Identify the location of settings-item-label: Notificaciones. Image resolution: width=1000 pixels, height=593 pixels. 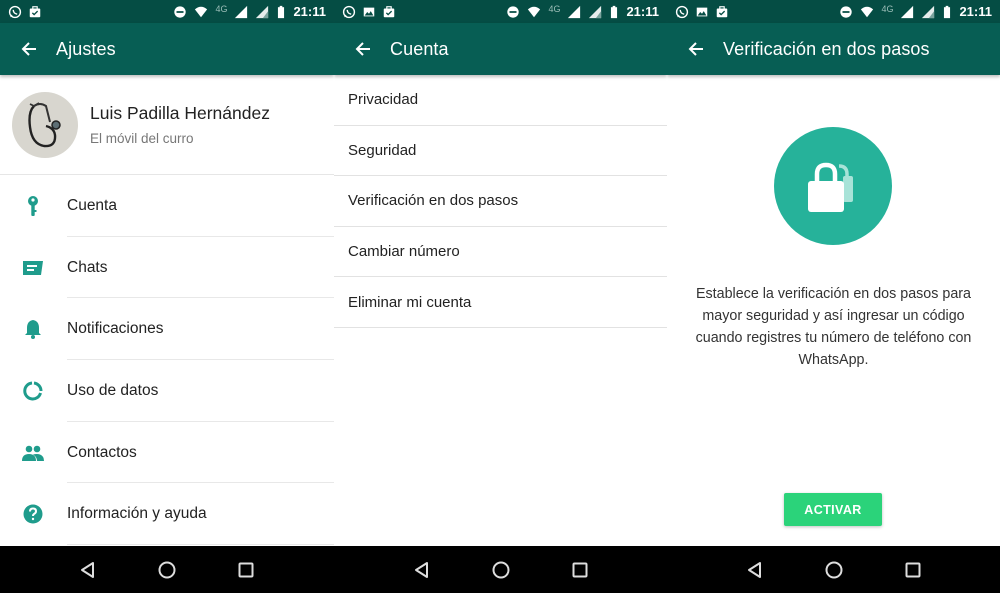
(115, 329).